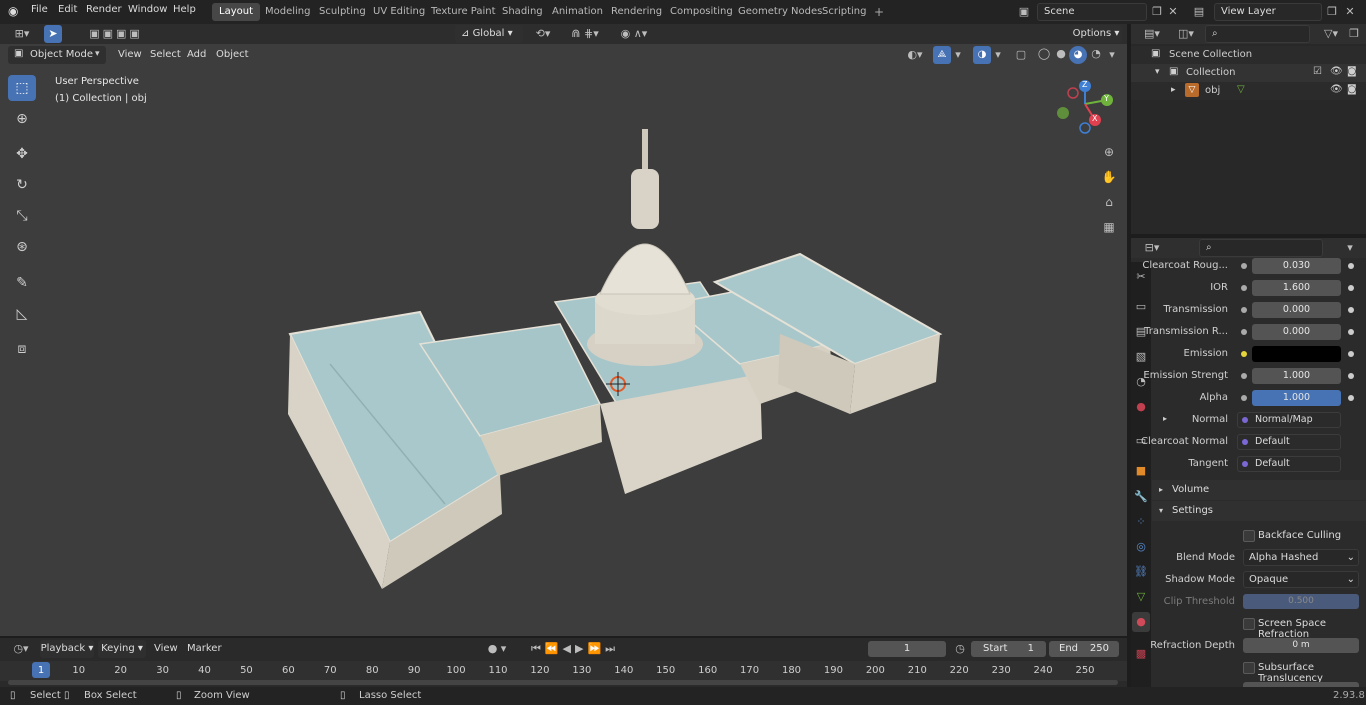 The image size is (1366, 705). Describe the element at coordinates (958, 55) in the screenshot. I see `gizmo-chevron-icon: ▾` at that location.